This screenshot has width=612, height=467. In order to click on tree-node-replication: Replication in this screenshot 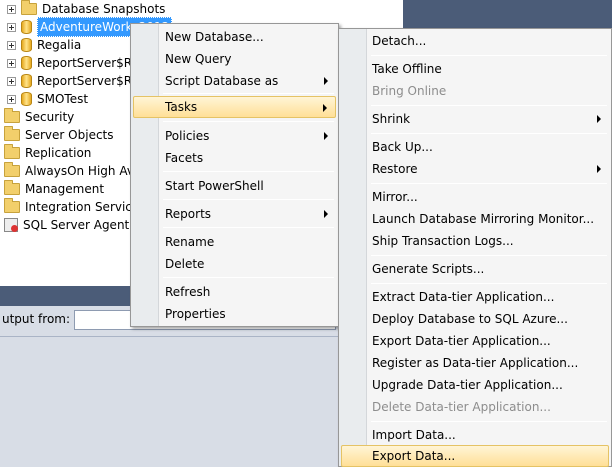, I will do `click(47, 153)`.